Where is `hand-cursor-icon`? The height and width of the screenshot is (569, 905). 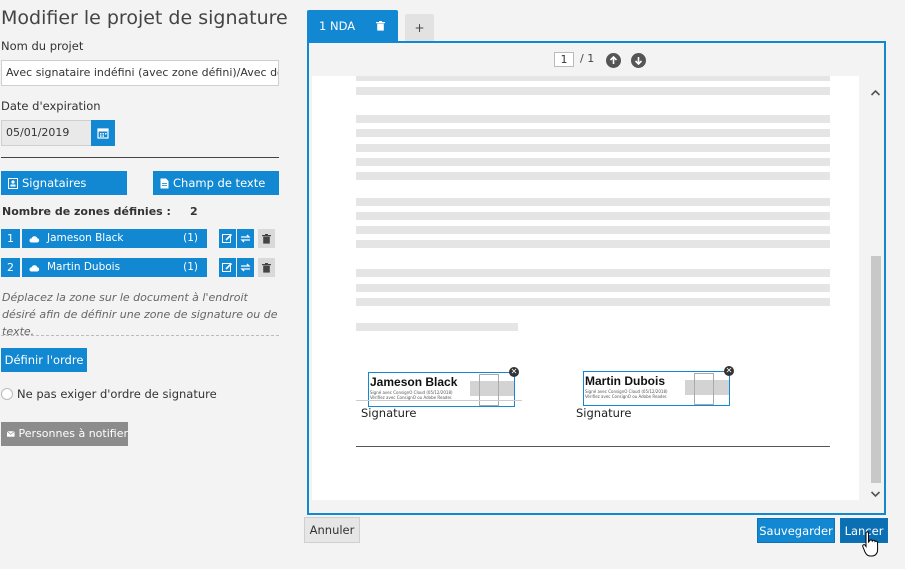
hand-cursor-icon is located at coordinates (870, 544).